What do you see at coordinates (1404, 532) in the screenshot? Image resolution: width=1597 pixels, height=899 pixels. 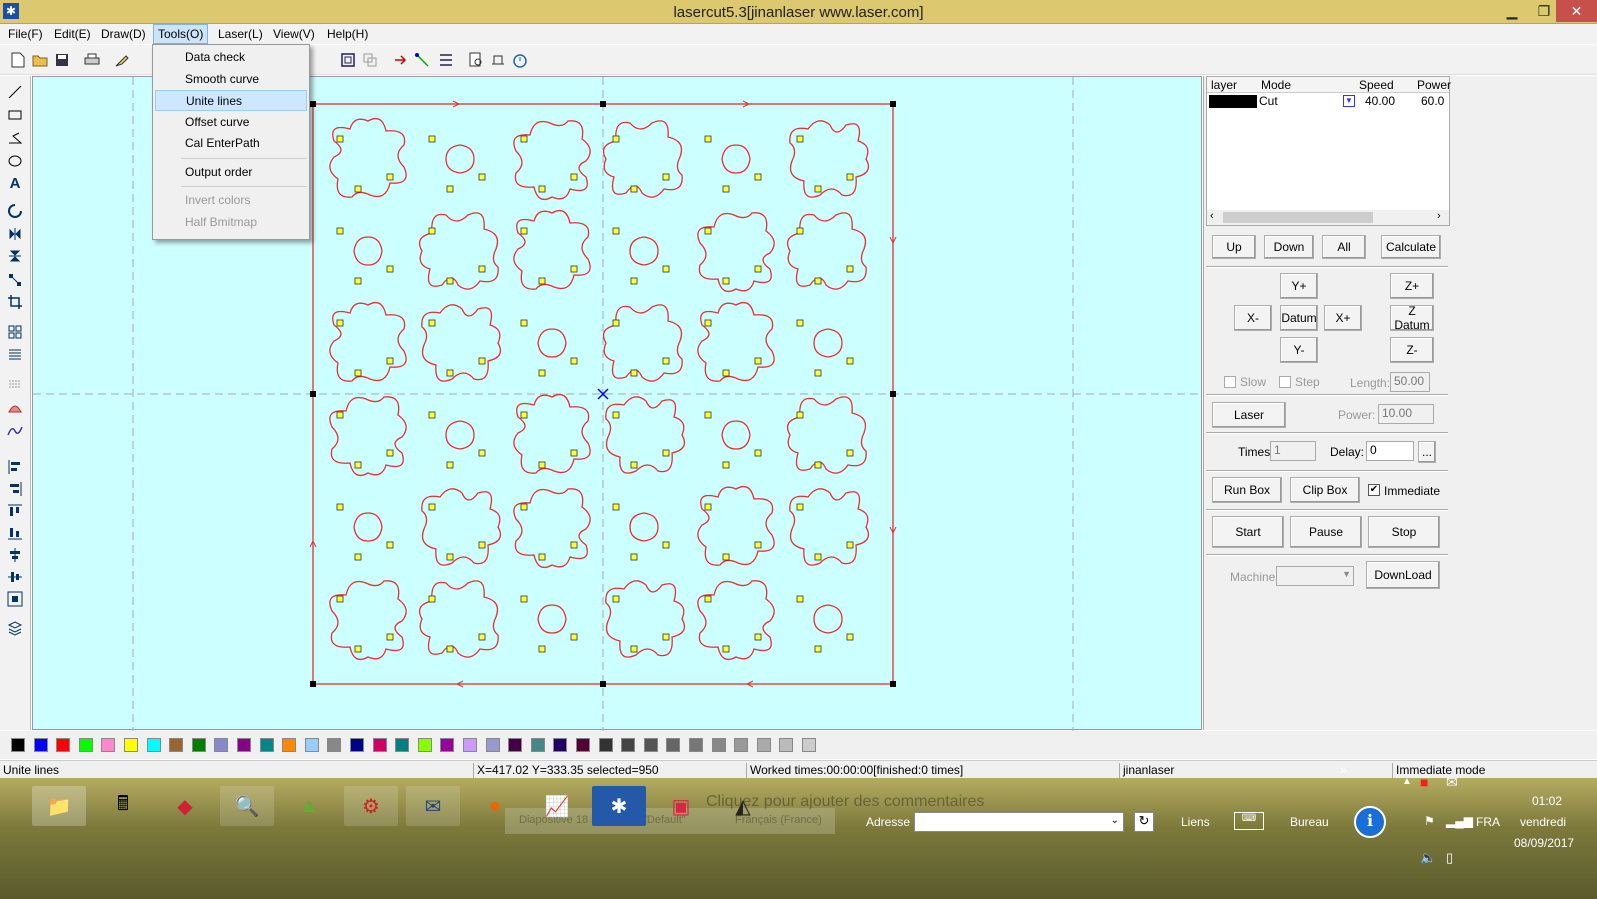 I see `stop-button: Stop` at bounding box center [1404, 532].